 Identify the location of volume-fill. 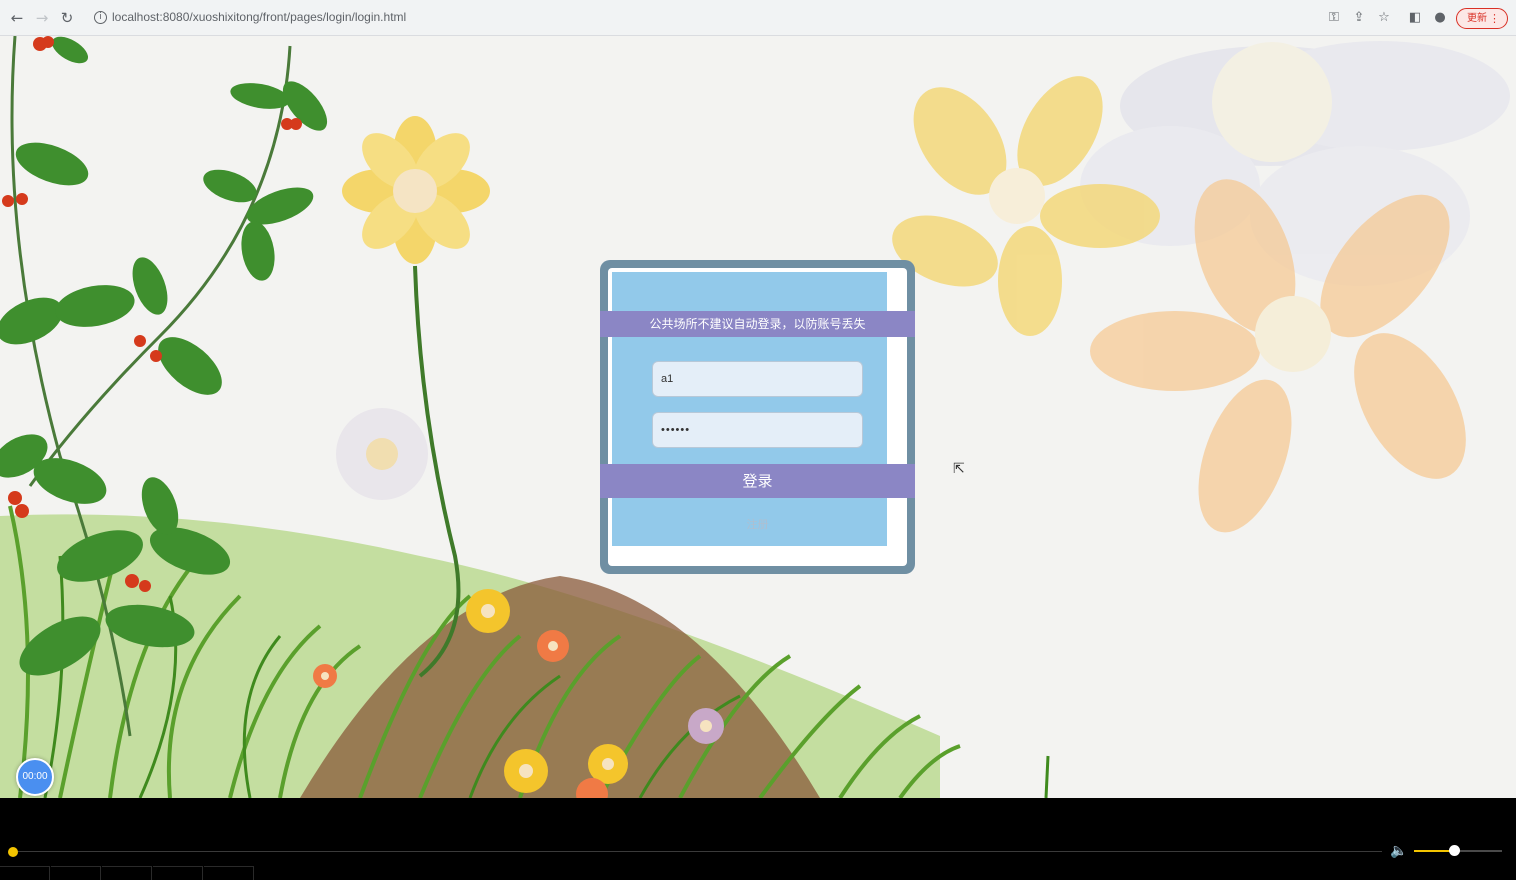
(1434, 851).